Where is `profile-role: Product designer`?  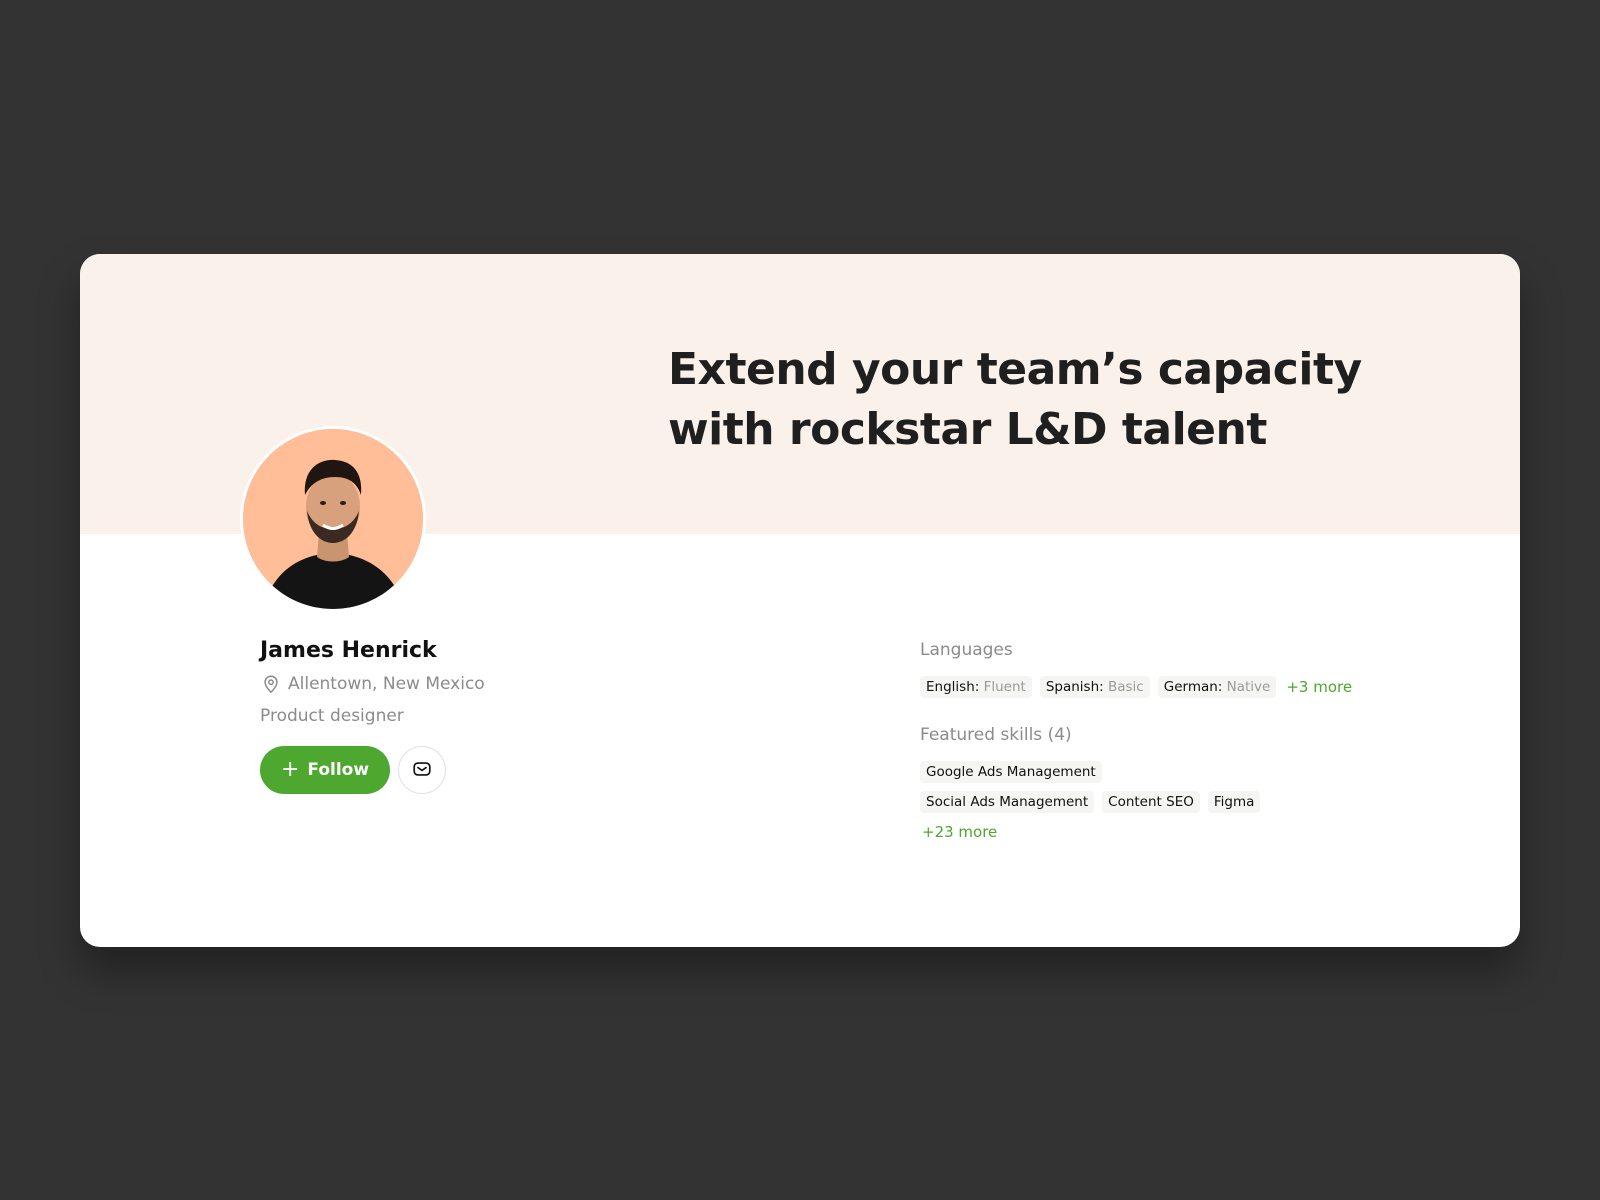 profile-role: Product designer is located at coordinates (332, 716).